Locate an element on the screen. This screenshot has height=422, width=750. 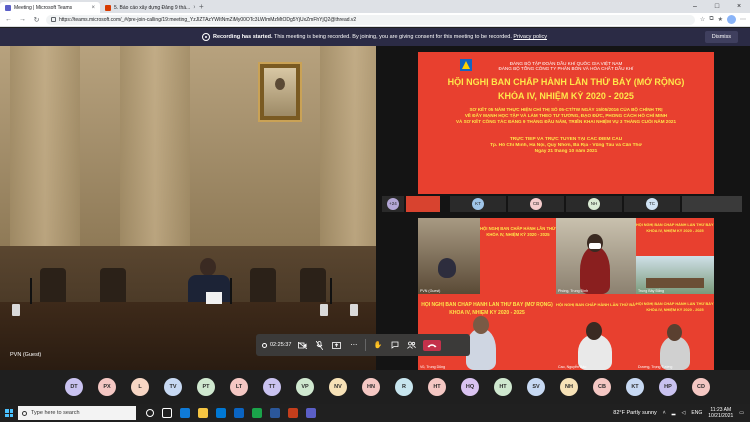
participant-avatar: DT is located at coordinates (74, 387).